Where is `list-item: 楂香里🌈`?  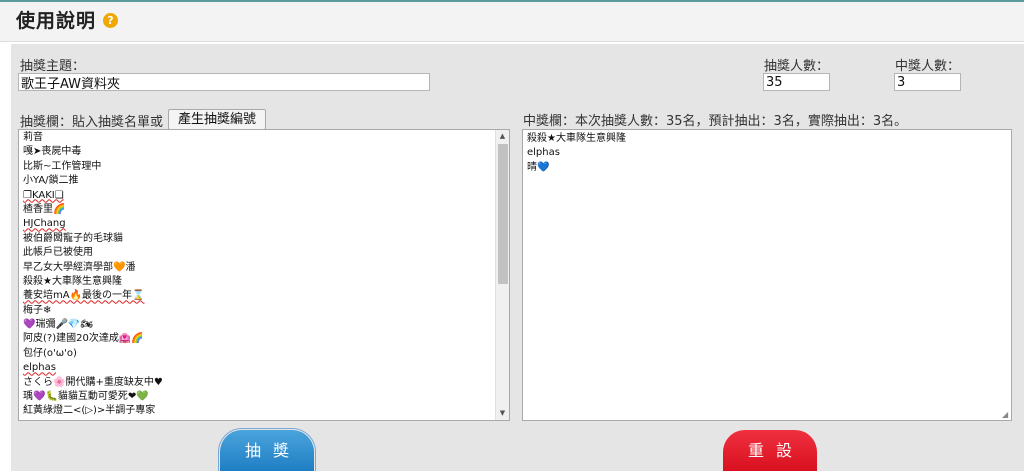
list-item: 楂香里🌈 is located at coordinates (44, 209).